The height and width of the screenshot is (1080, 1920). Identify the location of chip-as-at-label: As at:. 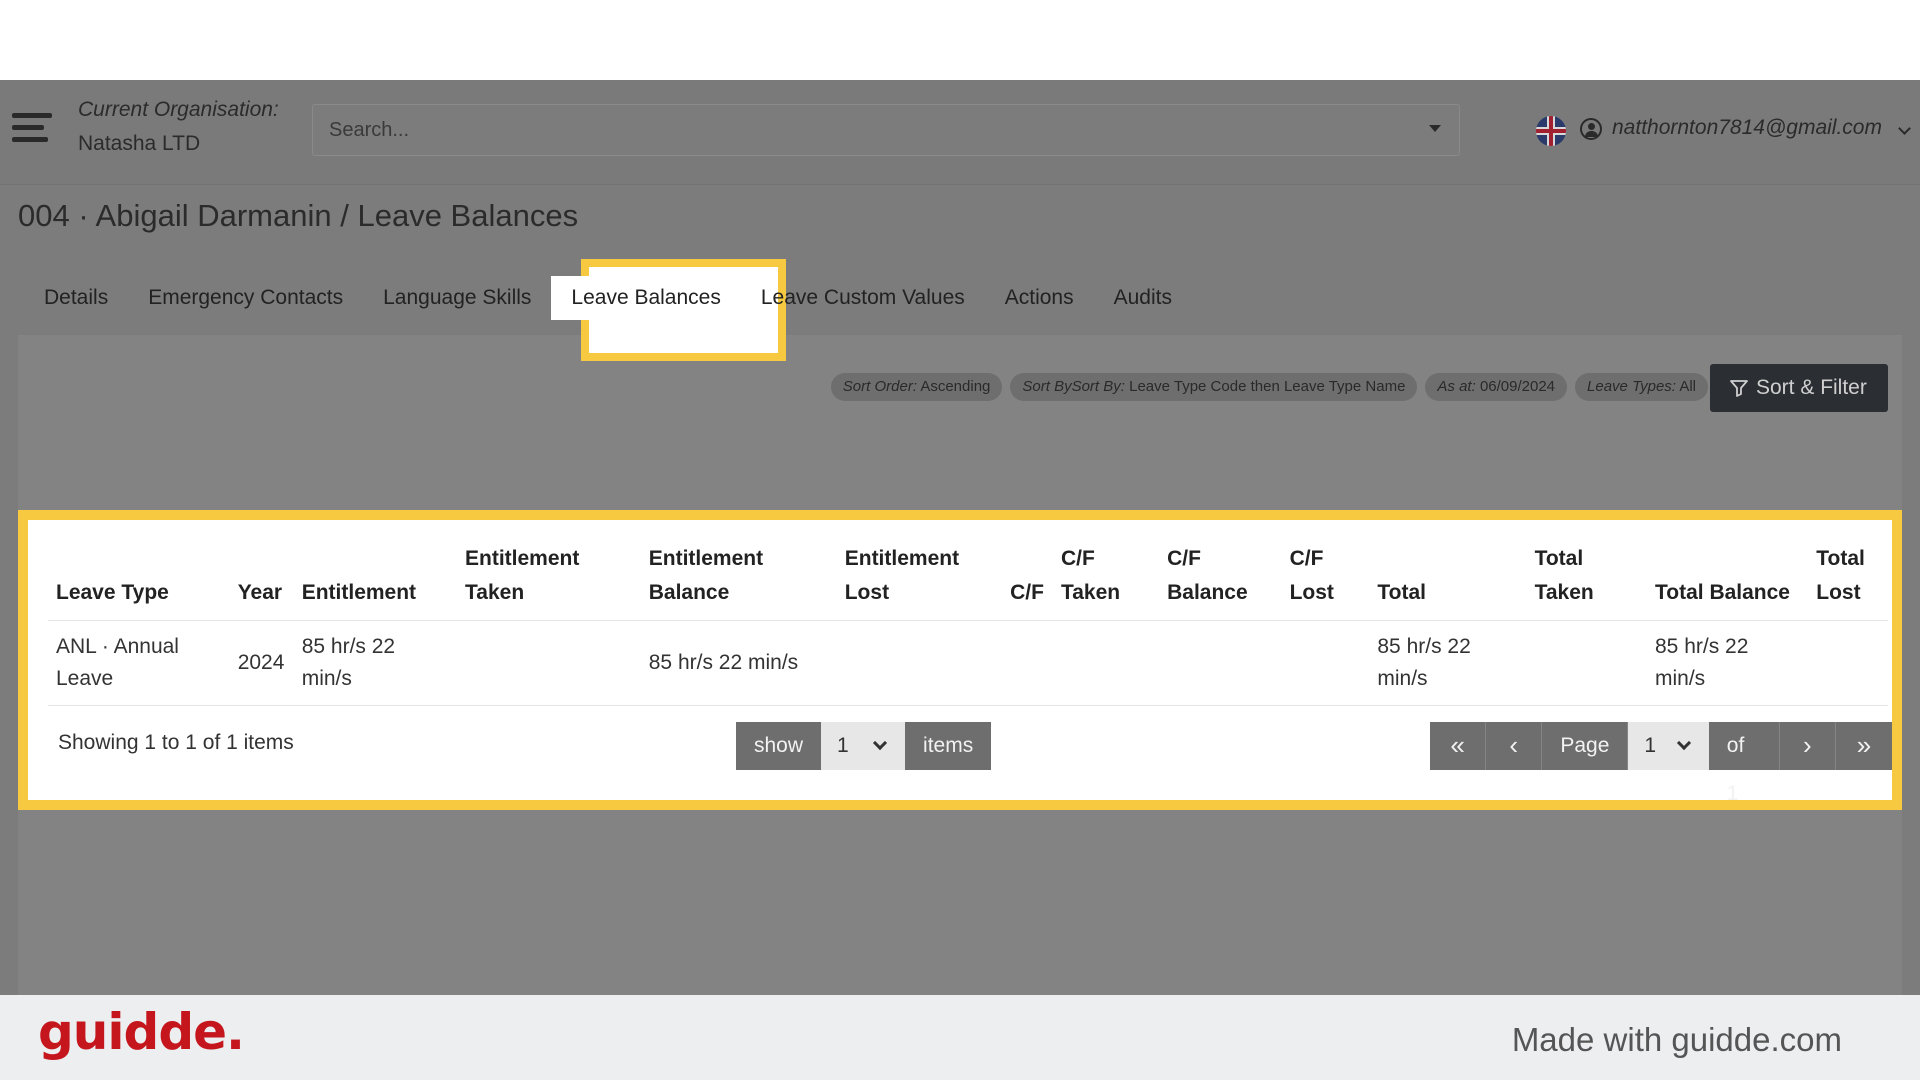
(1456, 386).